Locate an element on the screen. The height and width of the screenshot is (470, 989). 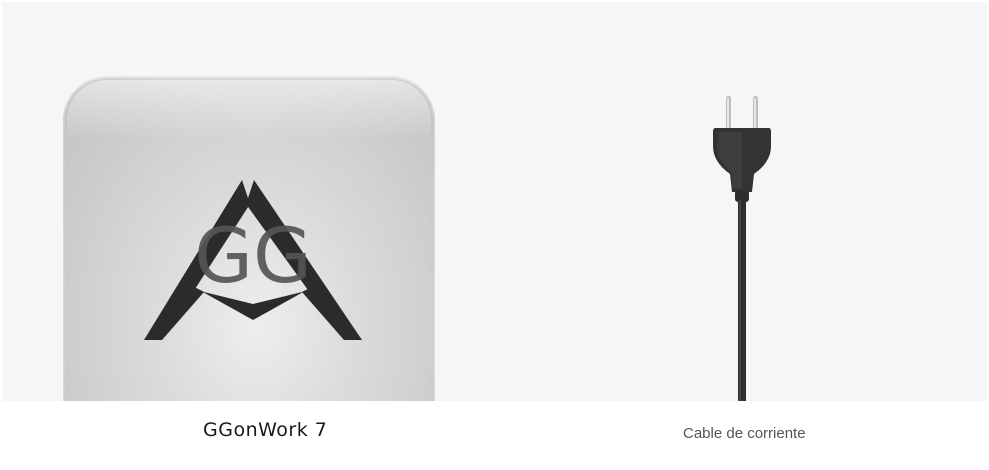
device-name-label: GGonWork 7 is located at coordinates (265, 430).